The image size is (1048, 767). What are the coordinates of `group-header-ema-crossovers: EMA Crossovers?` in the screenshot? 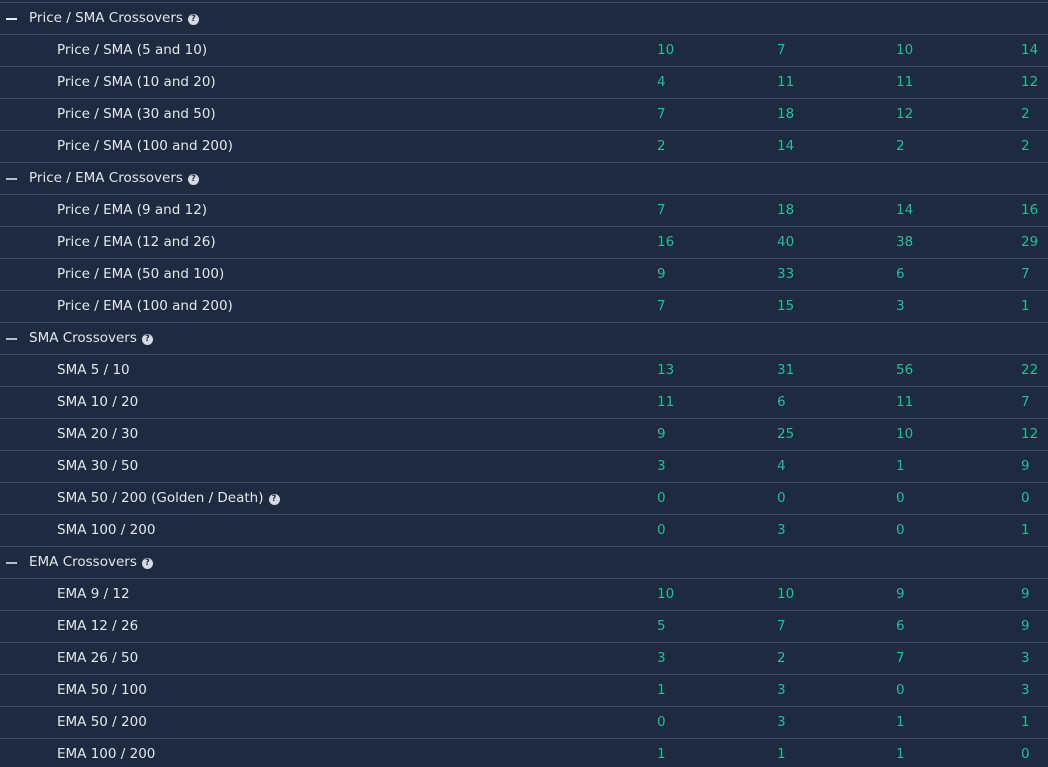 It's located at (524, 563).